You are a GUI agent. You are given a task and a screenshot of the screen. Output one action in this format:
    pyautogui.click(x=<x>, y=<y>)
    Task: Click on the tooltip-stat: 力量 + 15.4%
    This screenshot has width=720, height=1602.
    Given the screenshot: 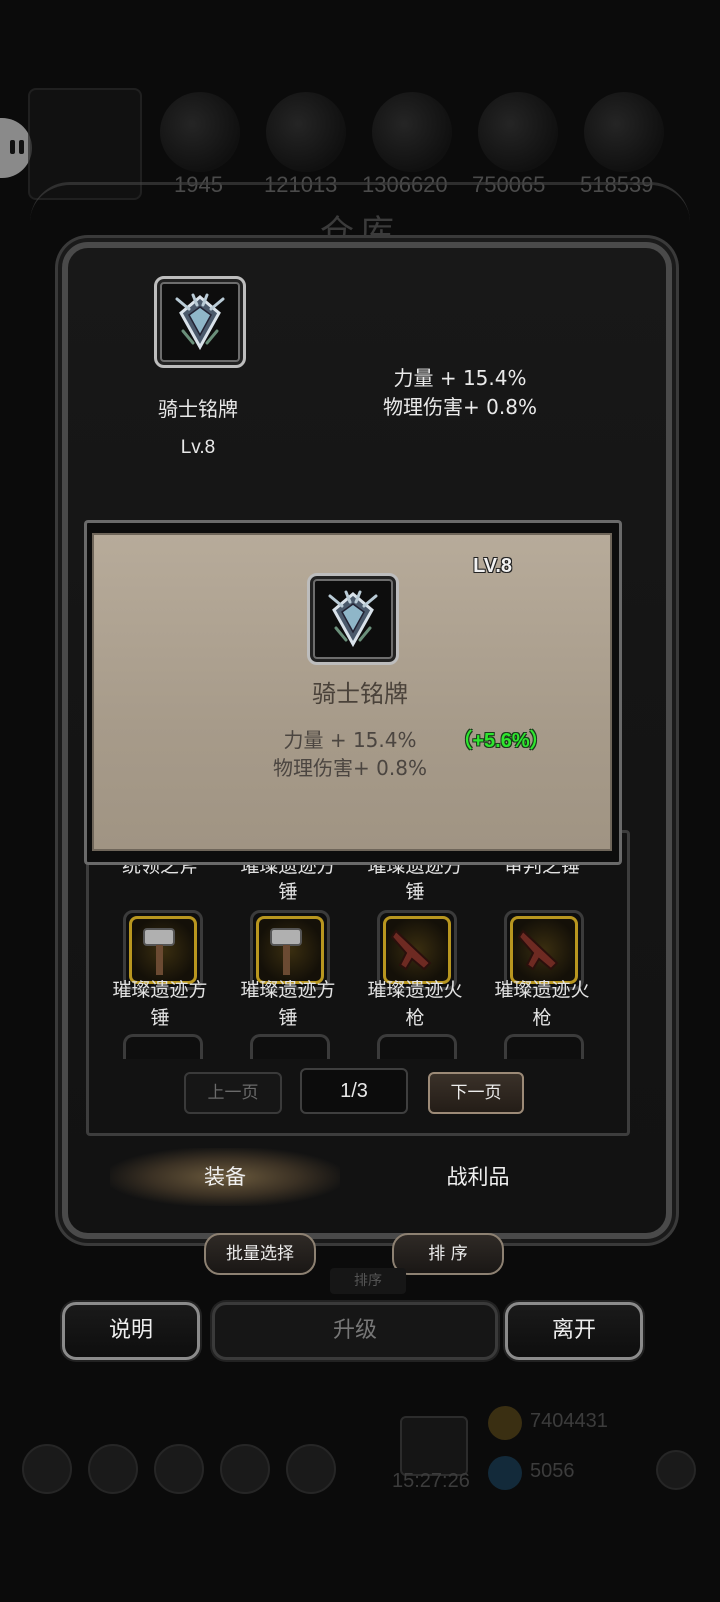 What is the action you would take?
    pyautogui.click(x=350, y=740)
    